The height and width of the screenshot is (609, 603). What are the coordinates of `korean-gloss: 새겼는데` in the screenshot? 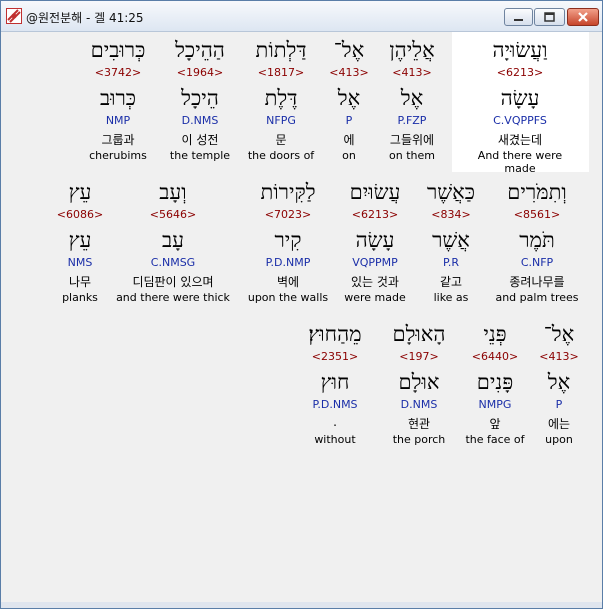 It's located at (520, 140).